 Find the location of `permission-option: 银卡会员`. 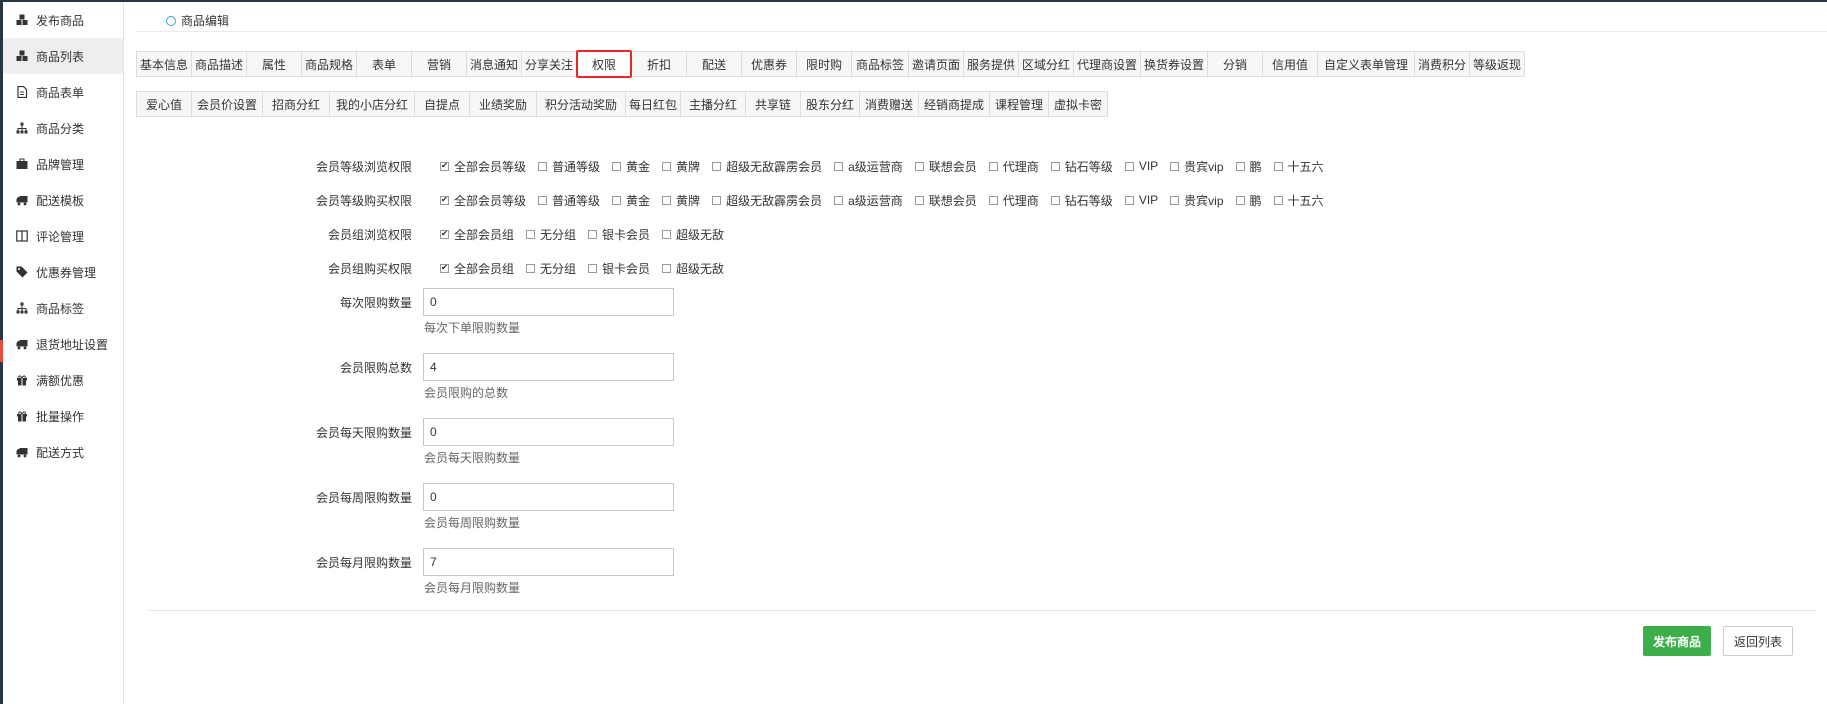

permission-option: 银卡会员 is located at coordinates (619, 268).